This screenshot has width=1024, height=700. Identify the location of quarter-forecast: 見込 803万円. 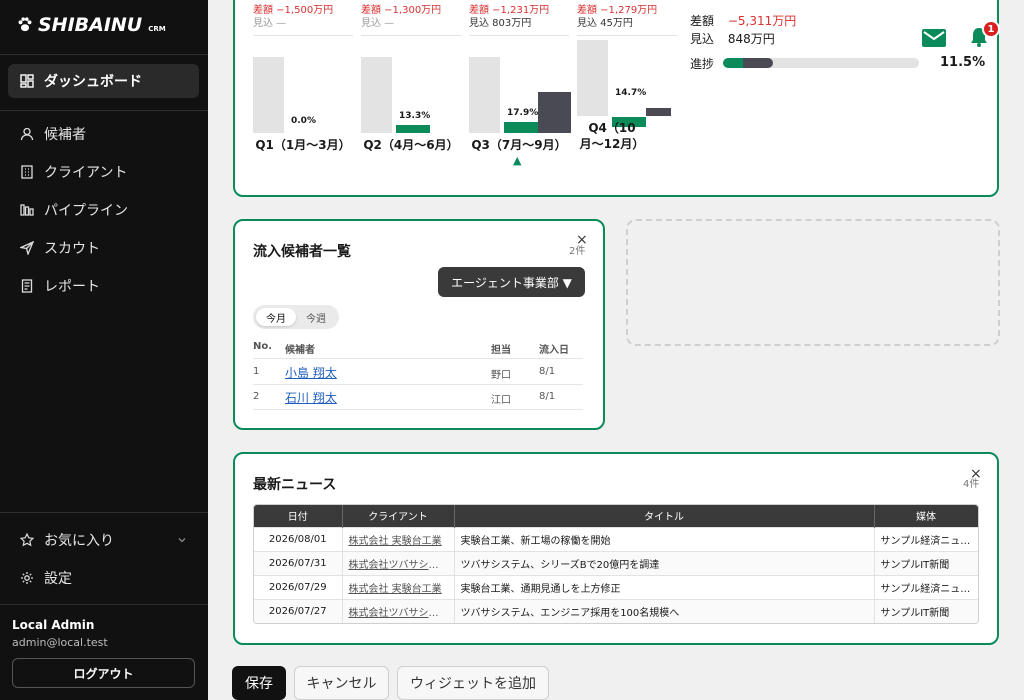
(500, 23).